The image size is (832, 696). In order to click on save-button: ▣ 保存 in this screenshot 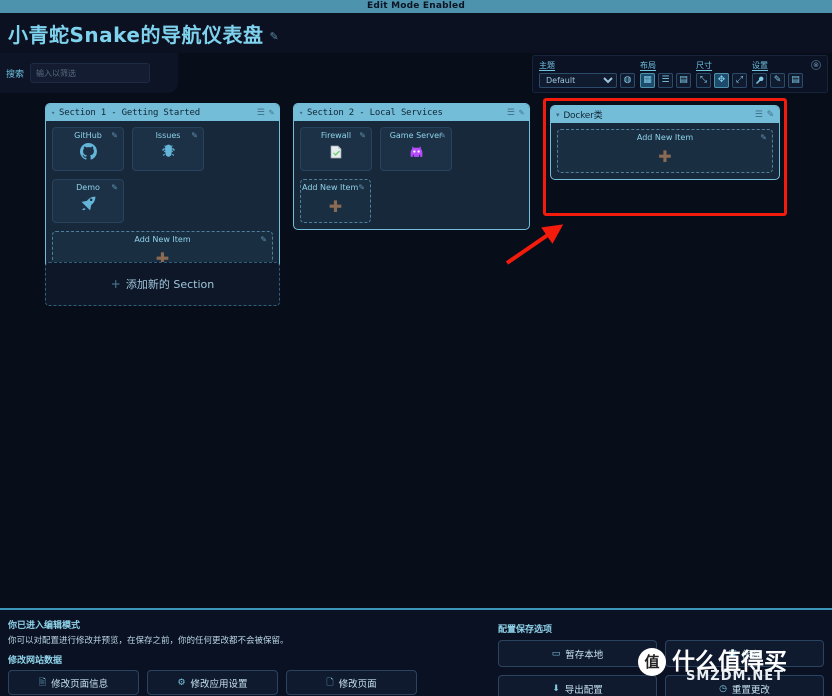, I will do `click(744, 653)`.